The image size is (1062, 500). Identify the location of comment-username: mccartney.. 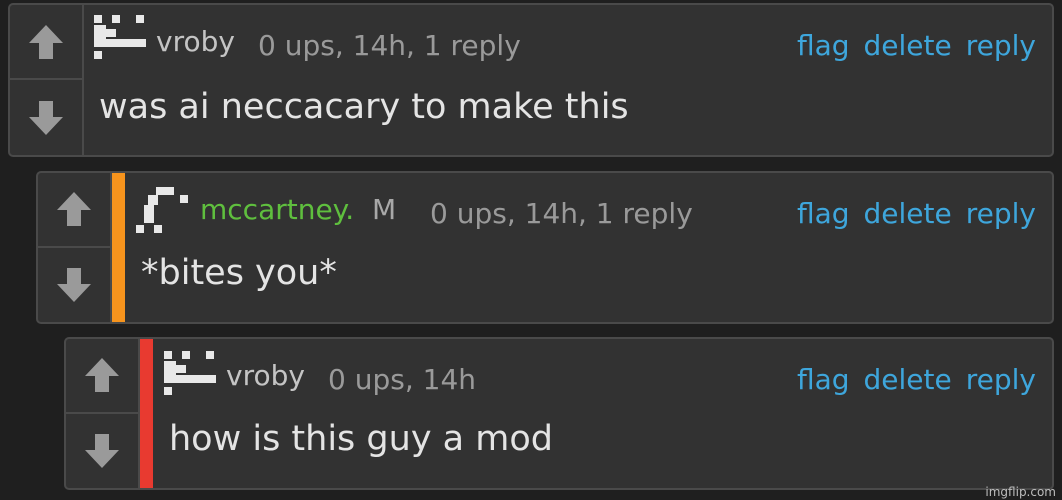
(277, 209).